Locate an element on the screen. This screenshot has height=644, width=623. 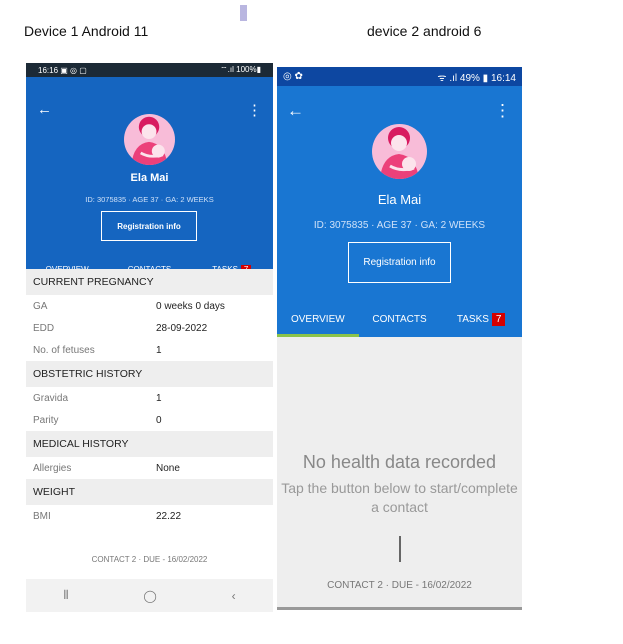
row-label: GA is located at coordinates (40, 306).